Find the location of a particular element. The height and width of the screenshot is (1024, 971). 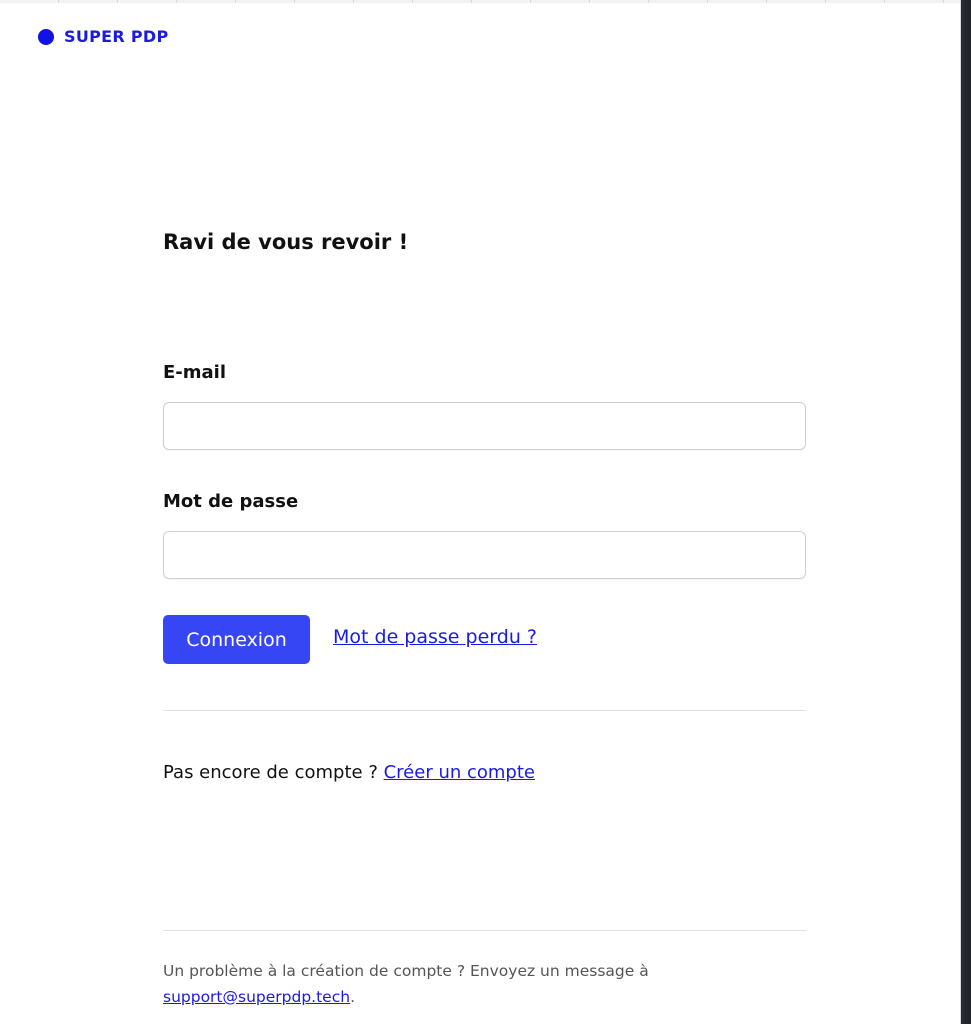

password-label: Mot de passe is located at coordinates (231, 501).